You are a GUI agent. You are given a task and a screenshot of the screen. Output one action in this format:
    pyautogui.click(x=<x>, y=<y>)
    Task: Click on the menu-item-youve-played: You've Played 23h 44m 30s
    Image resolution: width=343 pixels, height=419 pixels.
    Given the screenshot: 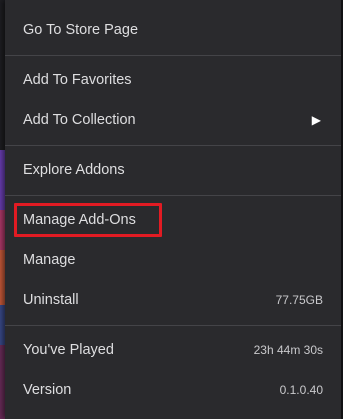 What is the action you would take?
    pyautogui.click(x=173, y=350)
    